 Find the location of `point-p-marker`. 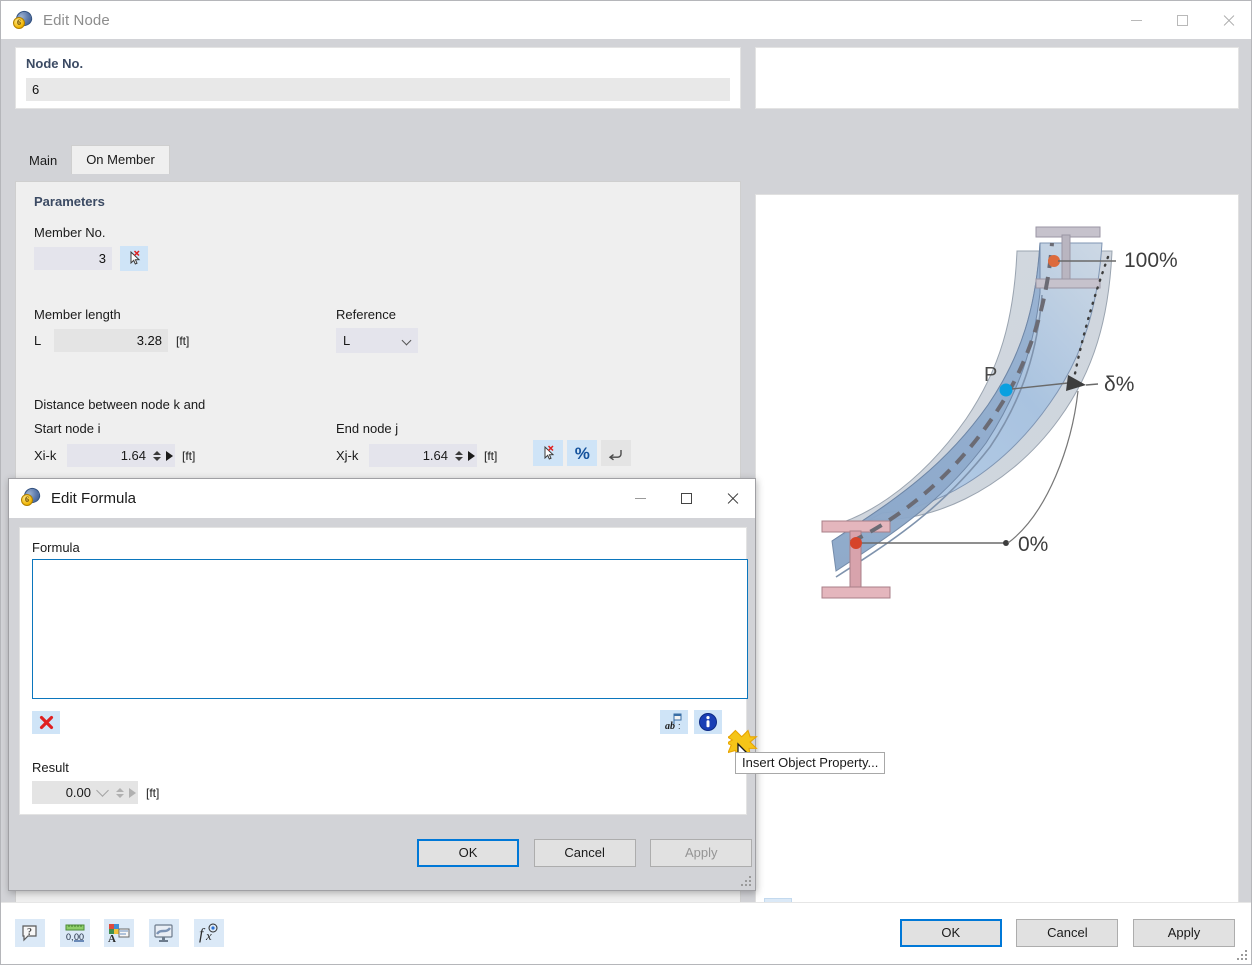

point-p-marker is located at coordinates (1006, 390).